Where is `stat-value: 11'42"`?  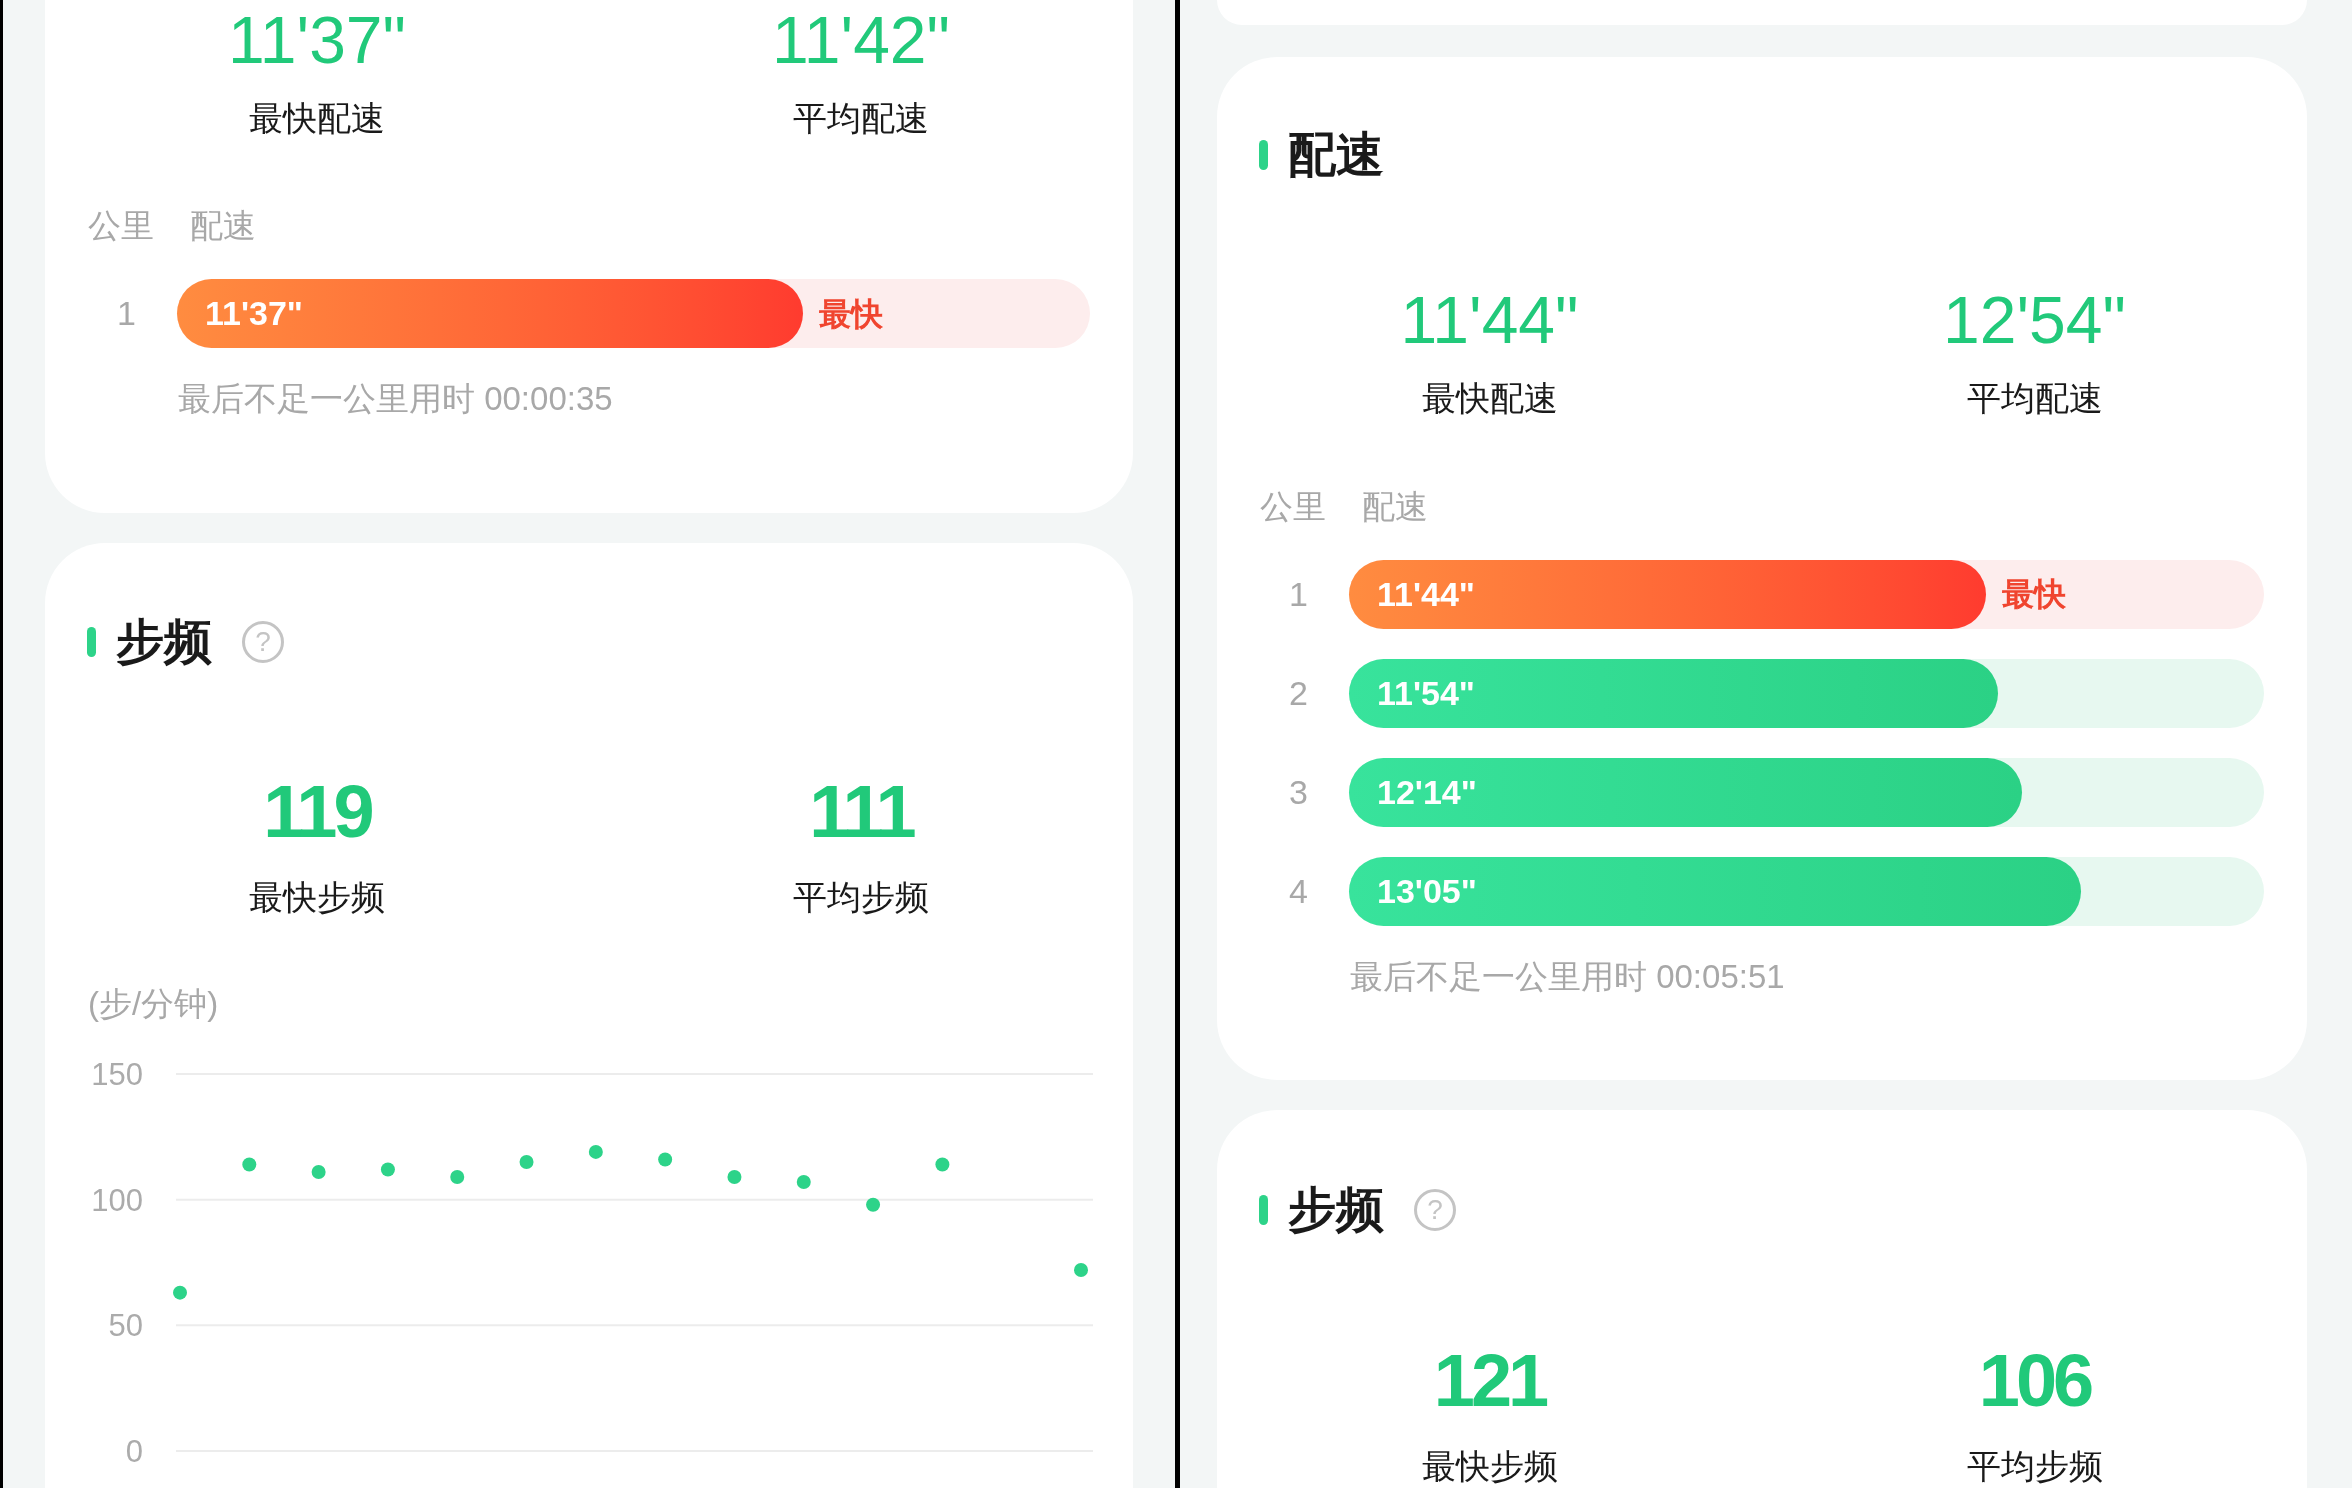
stat-value: 11'42" is located at coordinates (861, 40).